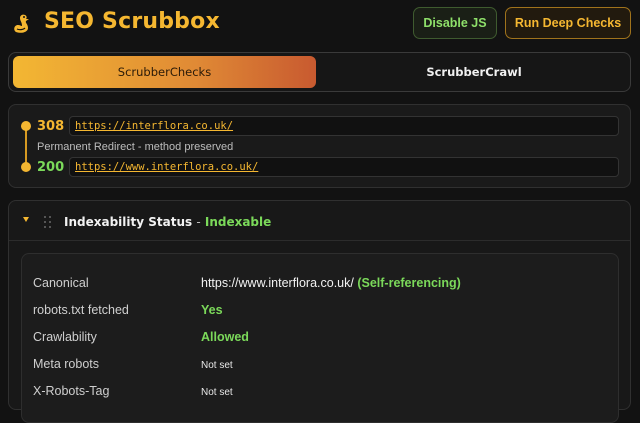 The image size is (640, 423). I want to click on status-code-308: 308, so click(51, 126).